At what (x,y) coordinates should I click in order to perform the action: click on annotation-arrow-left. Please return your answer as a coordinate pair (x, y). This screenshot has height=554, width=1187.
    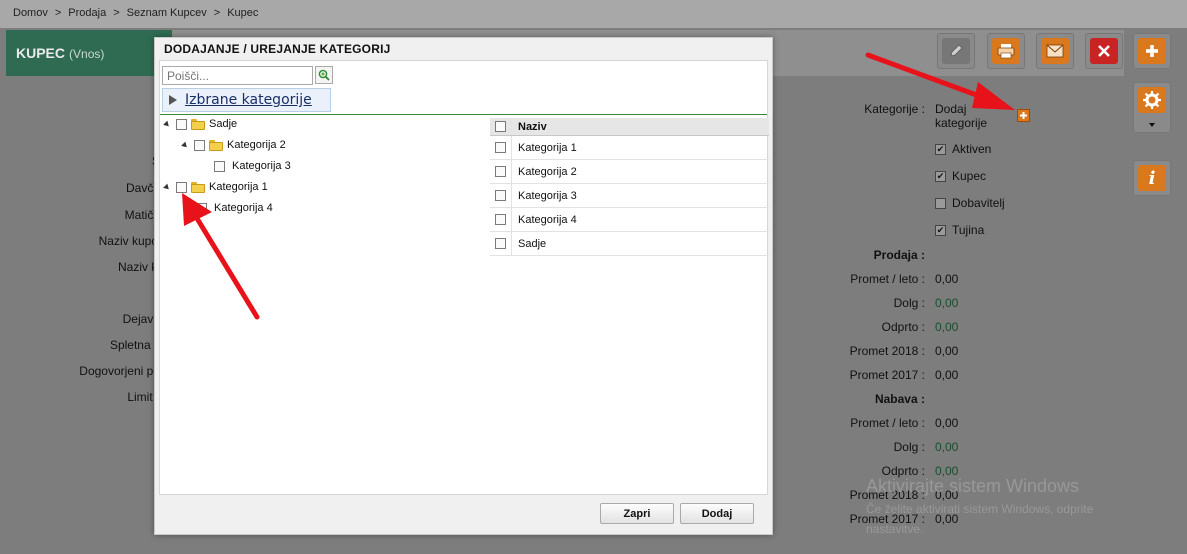
    Looking at the image, I should click on (221, 256).